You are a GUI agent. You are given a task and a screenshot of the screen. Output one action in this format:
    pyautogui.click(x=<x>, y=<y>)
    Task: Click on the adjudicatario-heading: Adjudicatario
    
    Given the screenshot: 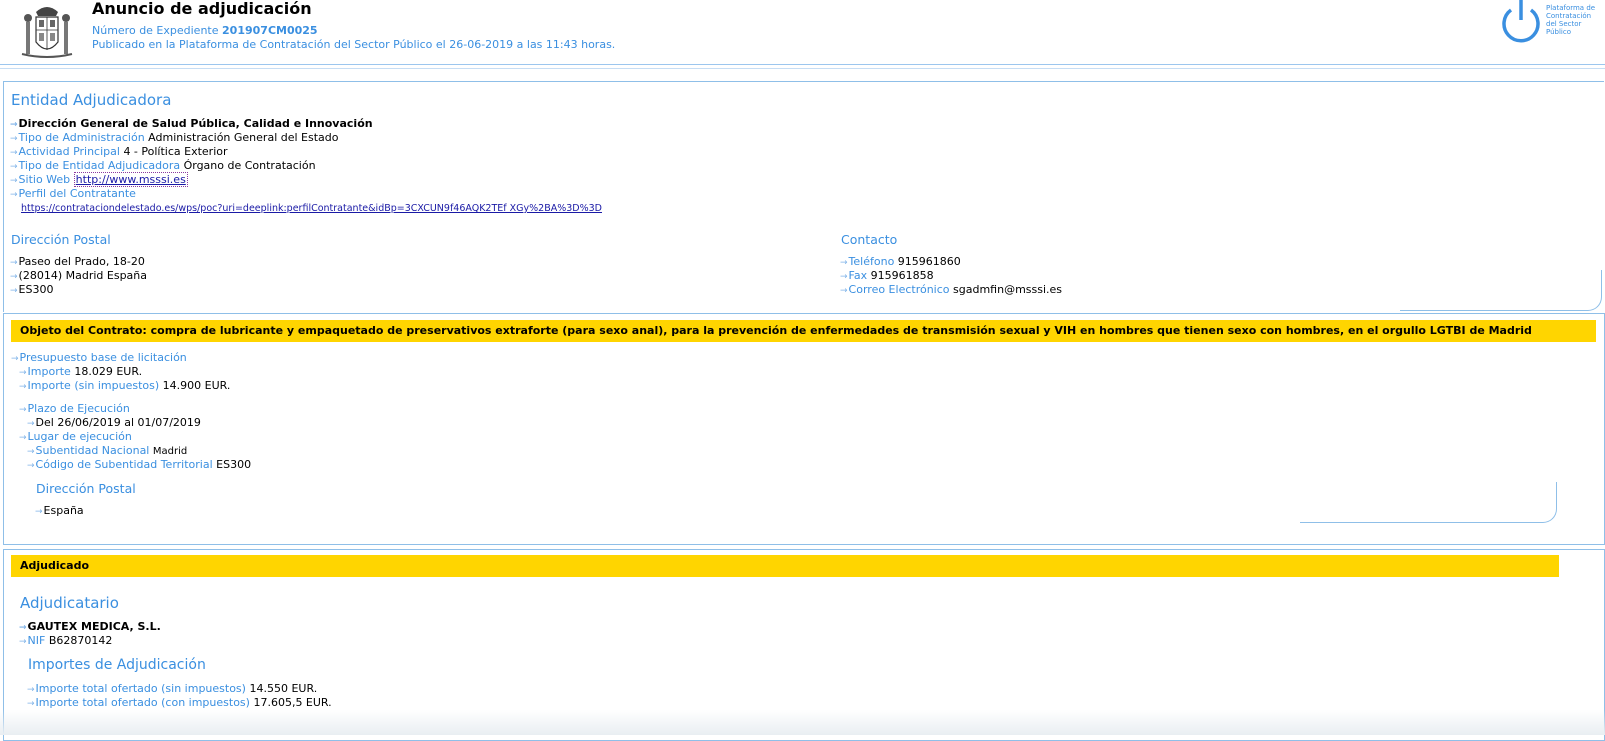 What is the action you would take?
    pyautogui.click(x=69, y=603)
    